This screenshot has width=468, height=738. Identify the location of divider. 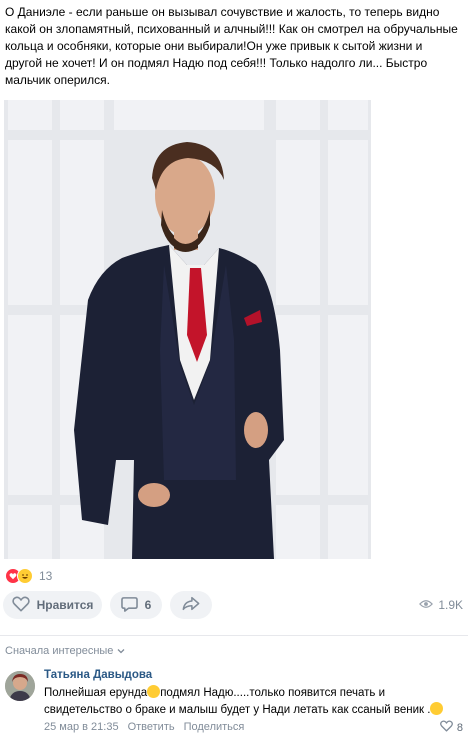
(234, 635).